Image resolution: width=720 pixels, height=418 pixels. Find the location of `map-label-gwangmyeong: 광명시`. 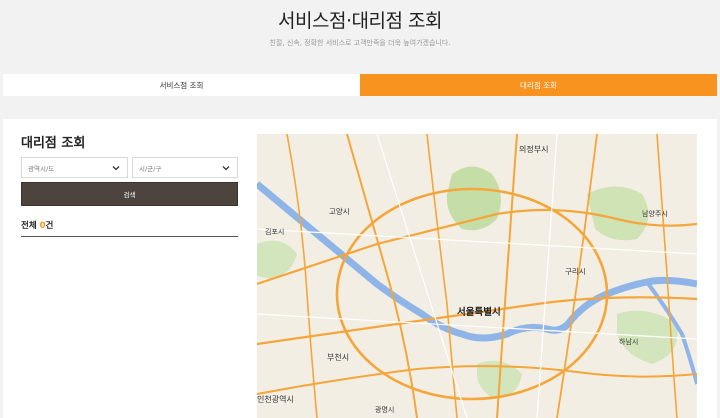

map-label-gwangmyeong: 광명시 is located at coordinates (384, 409).